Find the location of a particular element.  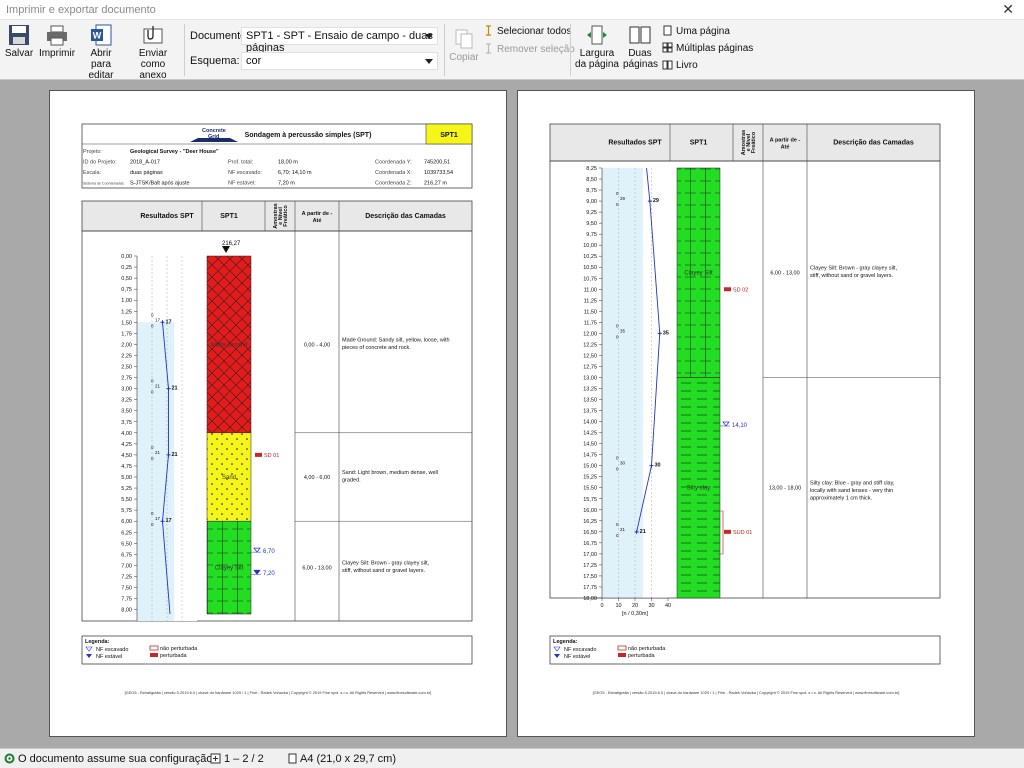

depth-tick-label: 8,50 is located at coordinates (591, 180).